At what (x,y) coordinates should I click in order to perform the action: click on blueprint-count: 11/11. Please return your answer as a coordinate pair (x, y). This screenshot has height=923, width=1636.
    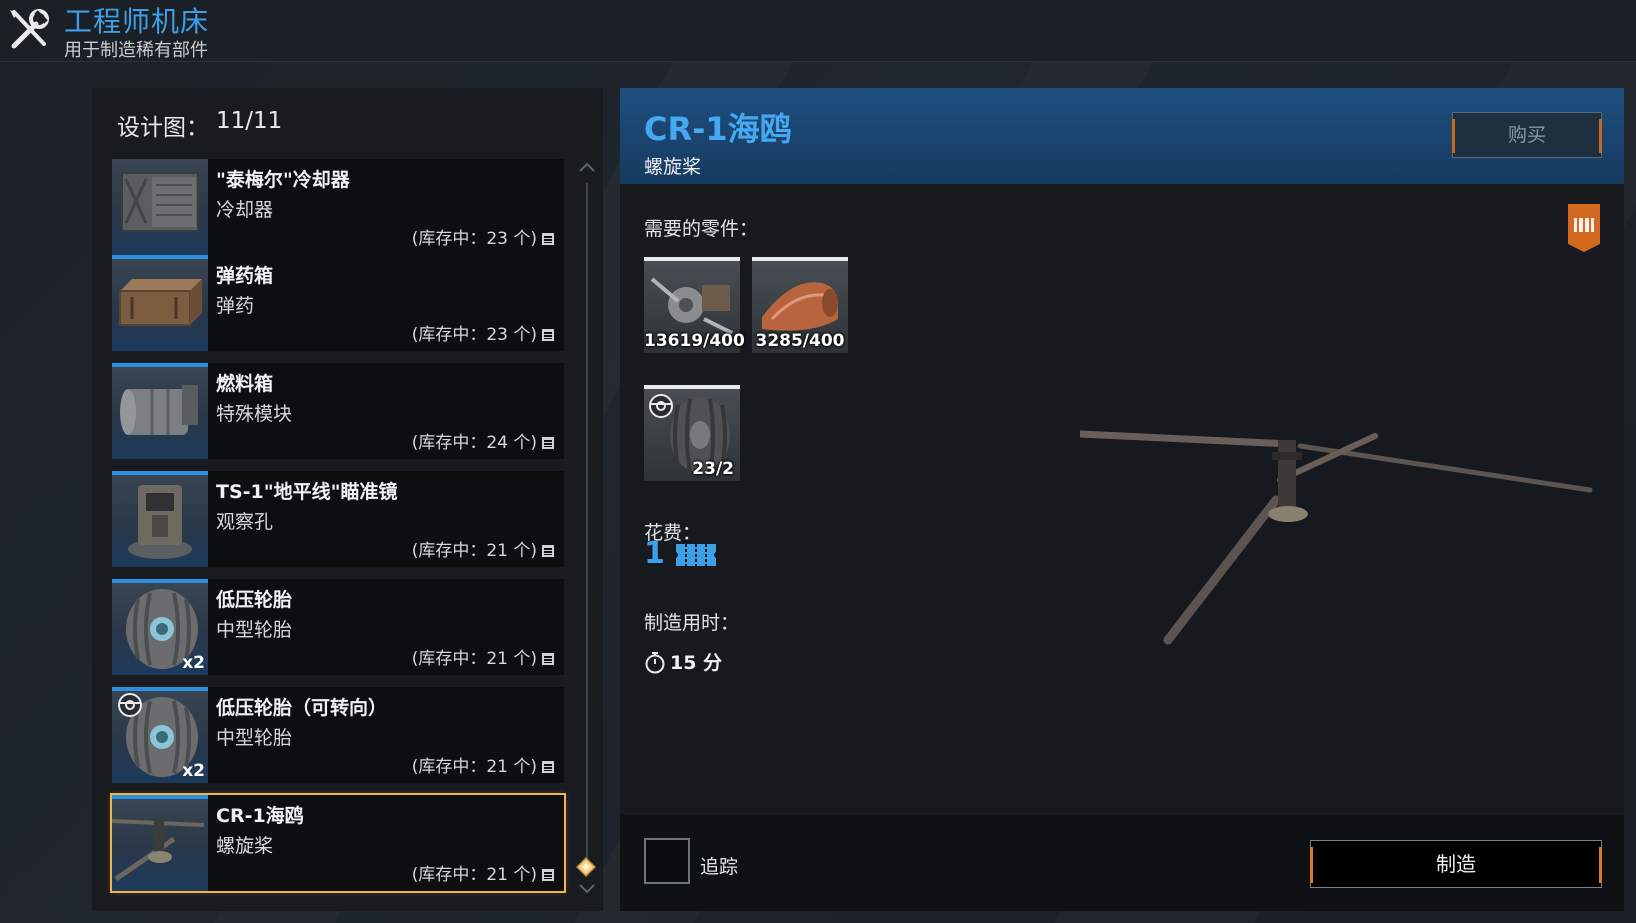
    Looking at the image, I should click on (249, 121).